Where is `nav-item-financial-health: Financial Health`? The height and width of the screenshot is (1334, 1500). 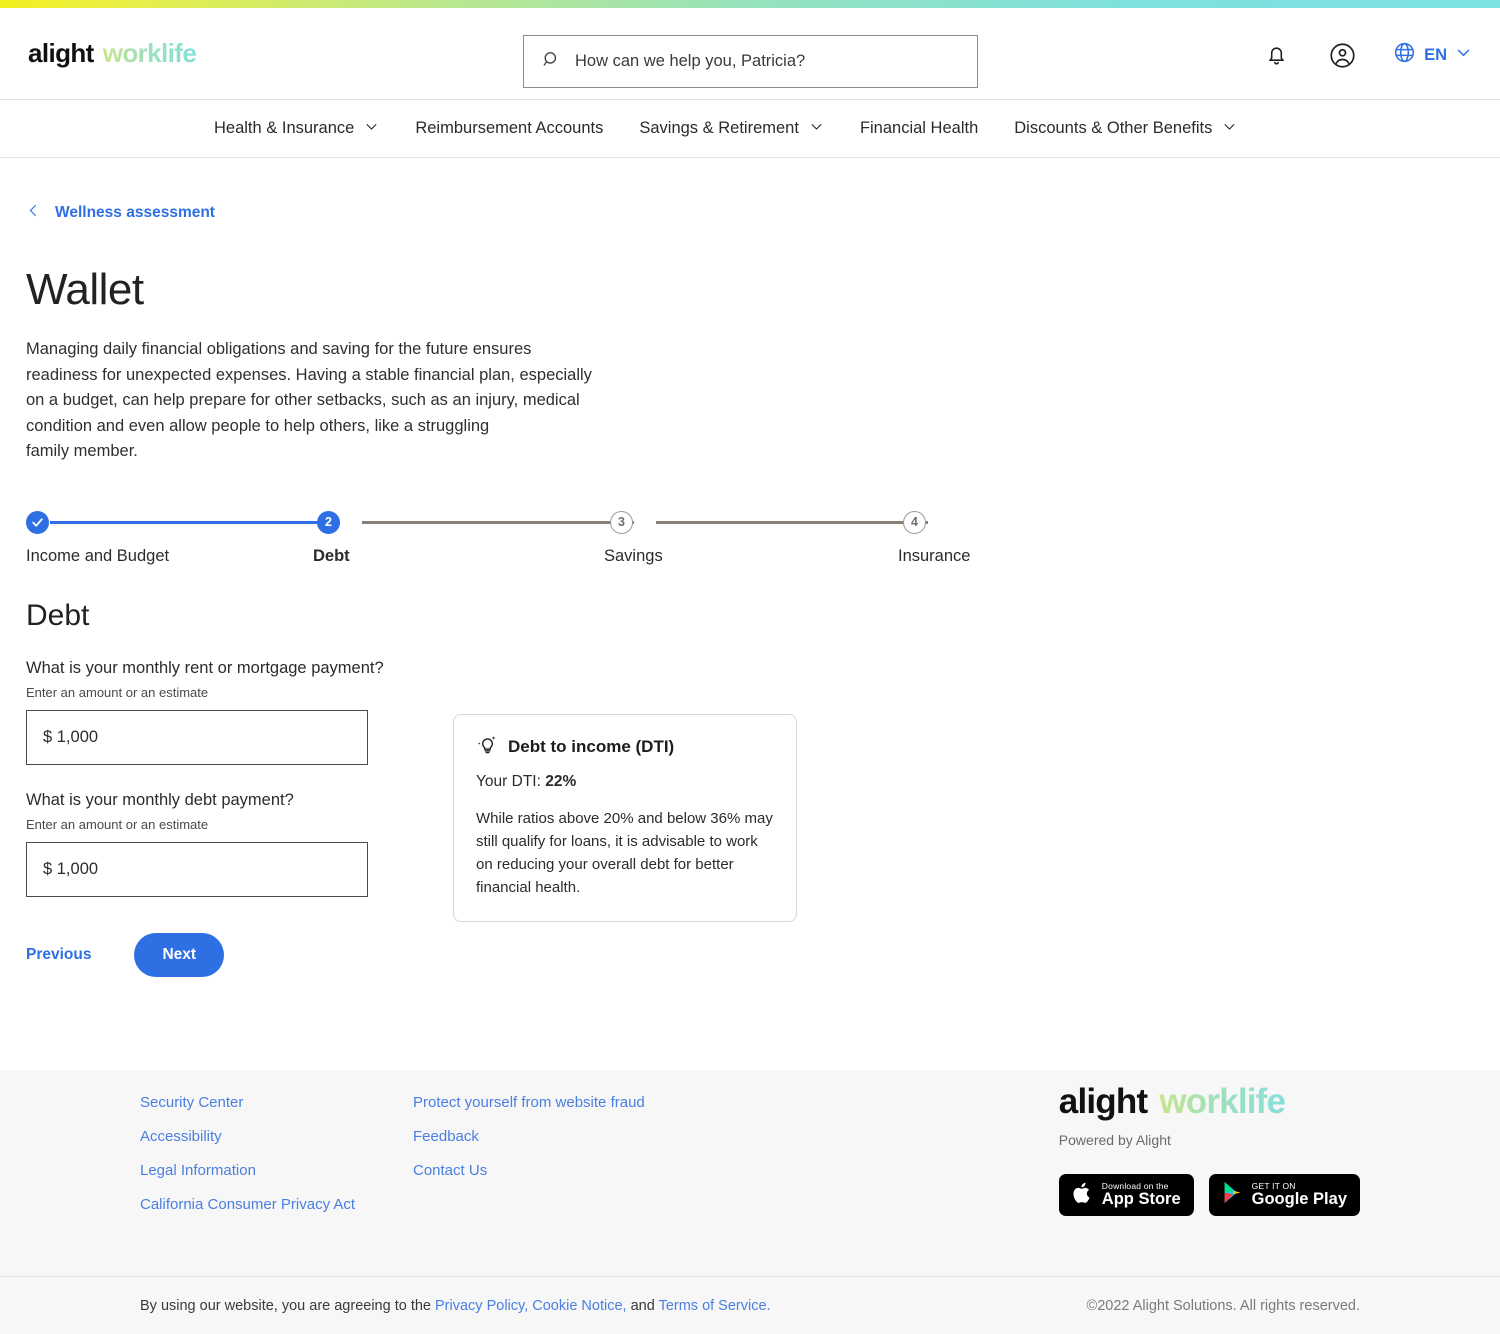 nav-item-financial-health: Financial Health is located at coordinates (919, 128).